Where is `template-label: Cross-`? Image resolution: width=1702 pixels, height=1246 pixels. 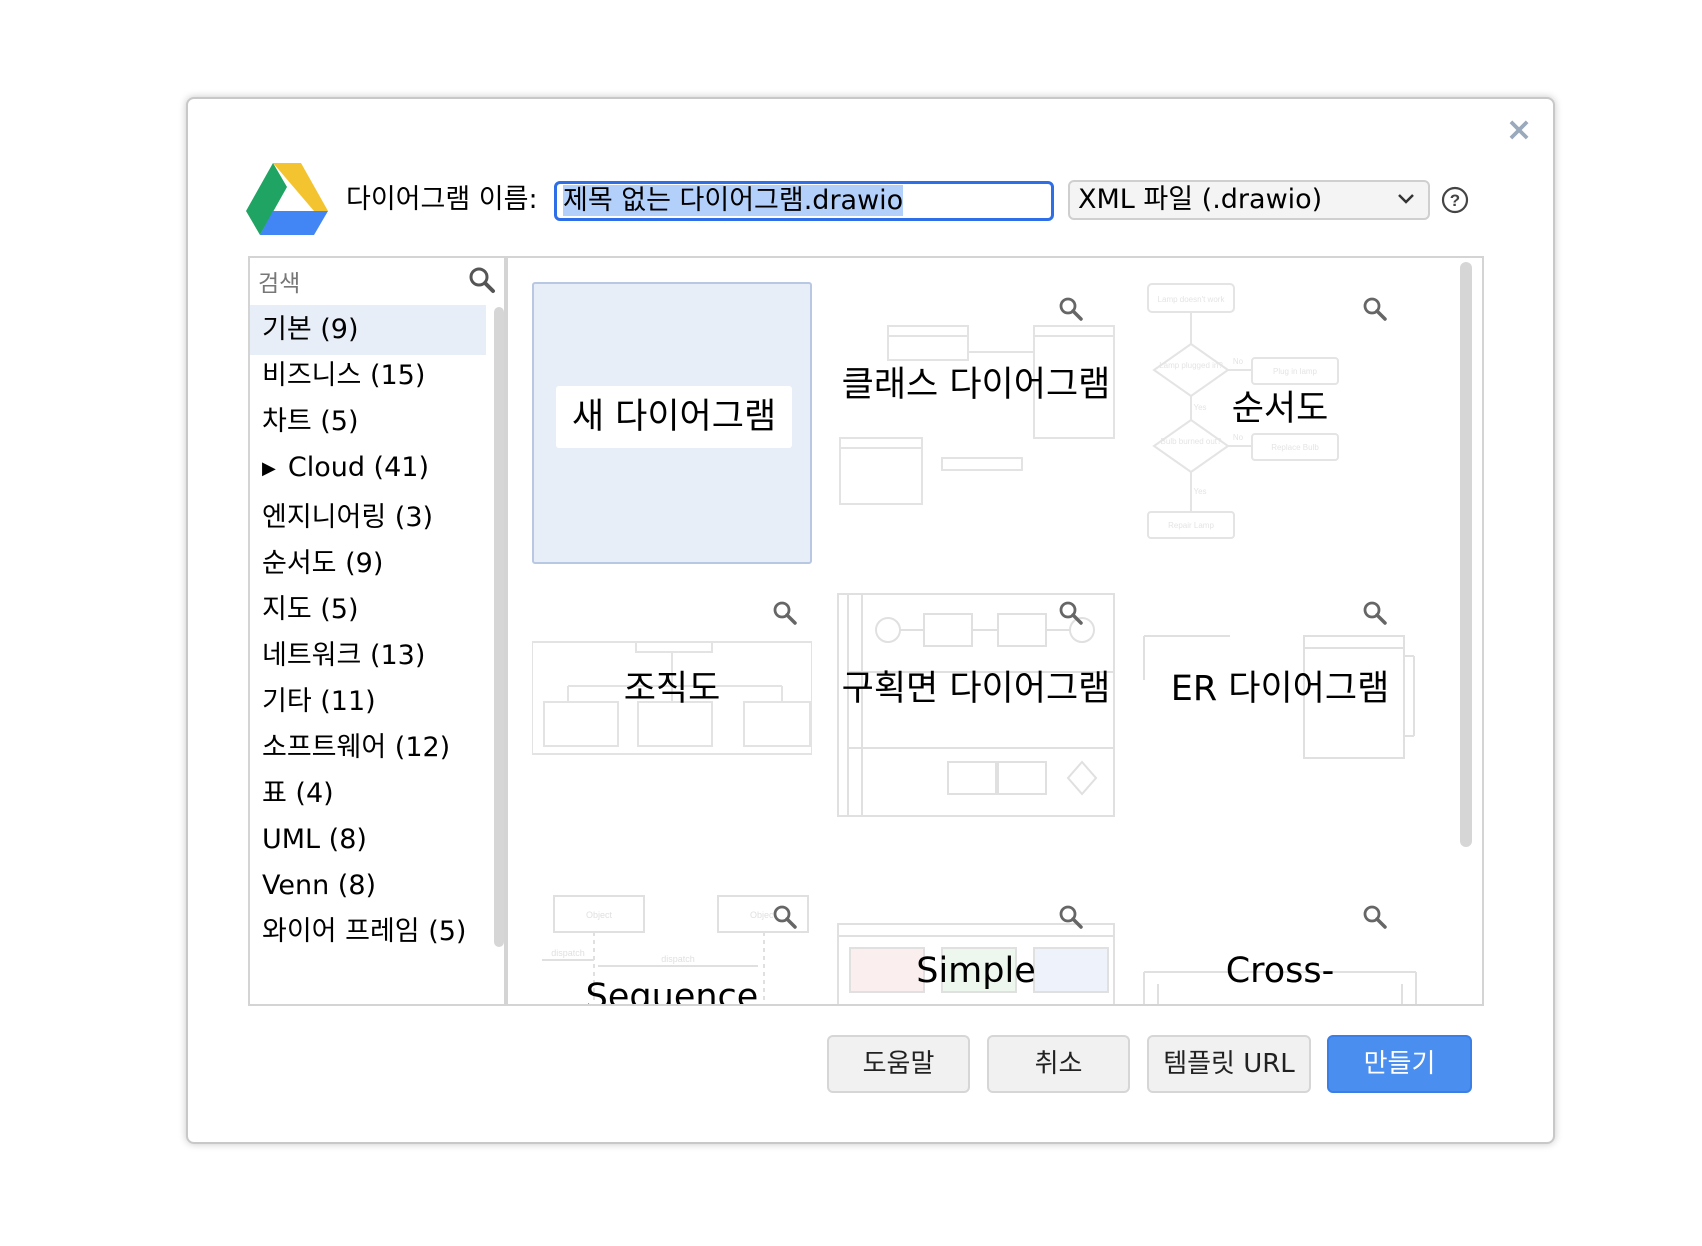 template-label: Cross- is located at coordinates (1280, 971).